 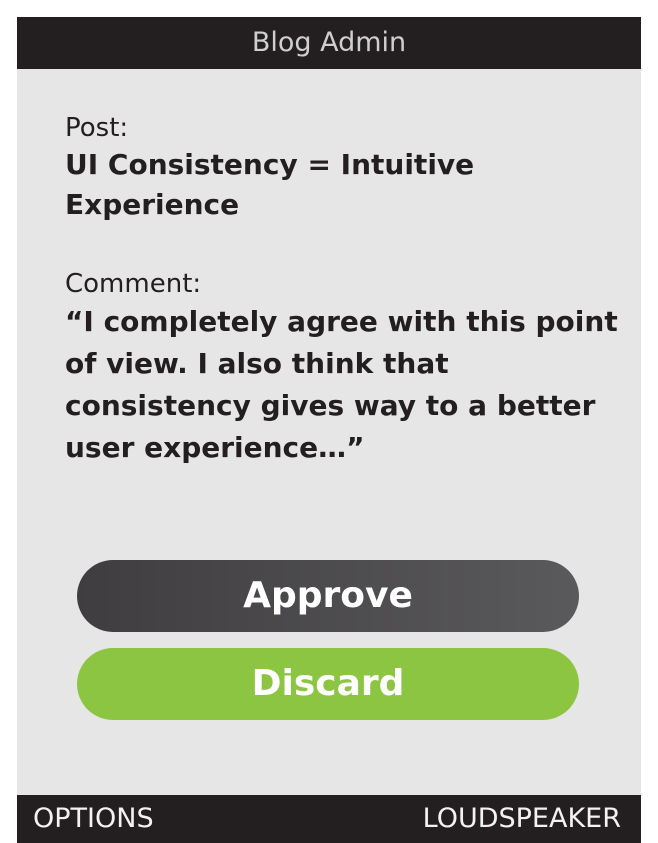 What do you see at coordinates (97, 128) in the screenshot?
I see `post-label: Post:` at bounding box center [97, 128].